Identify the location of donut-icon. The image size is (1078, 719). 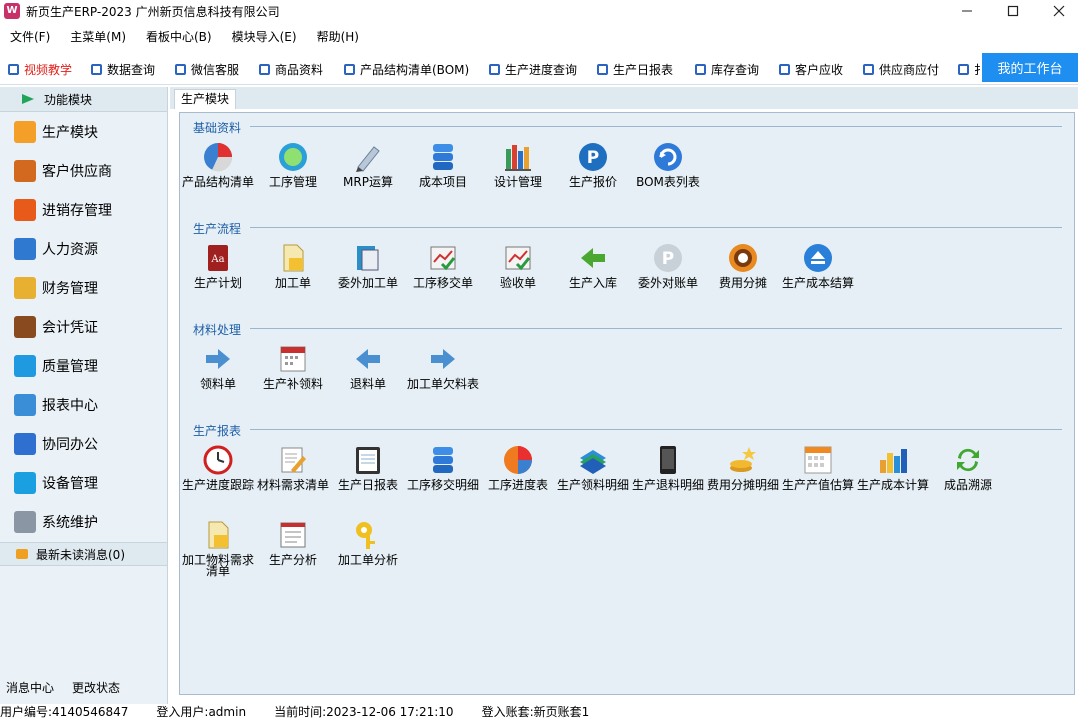
(743, 258).